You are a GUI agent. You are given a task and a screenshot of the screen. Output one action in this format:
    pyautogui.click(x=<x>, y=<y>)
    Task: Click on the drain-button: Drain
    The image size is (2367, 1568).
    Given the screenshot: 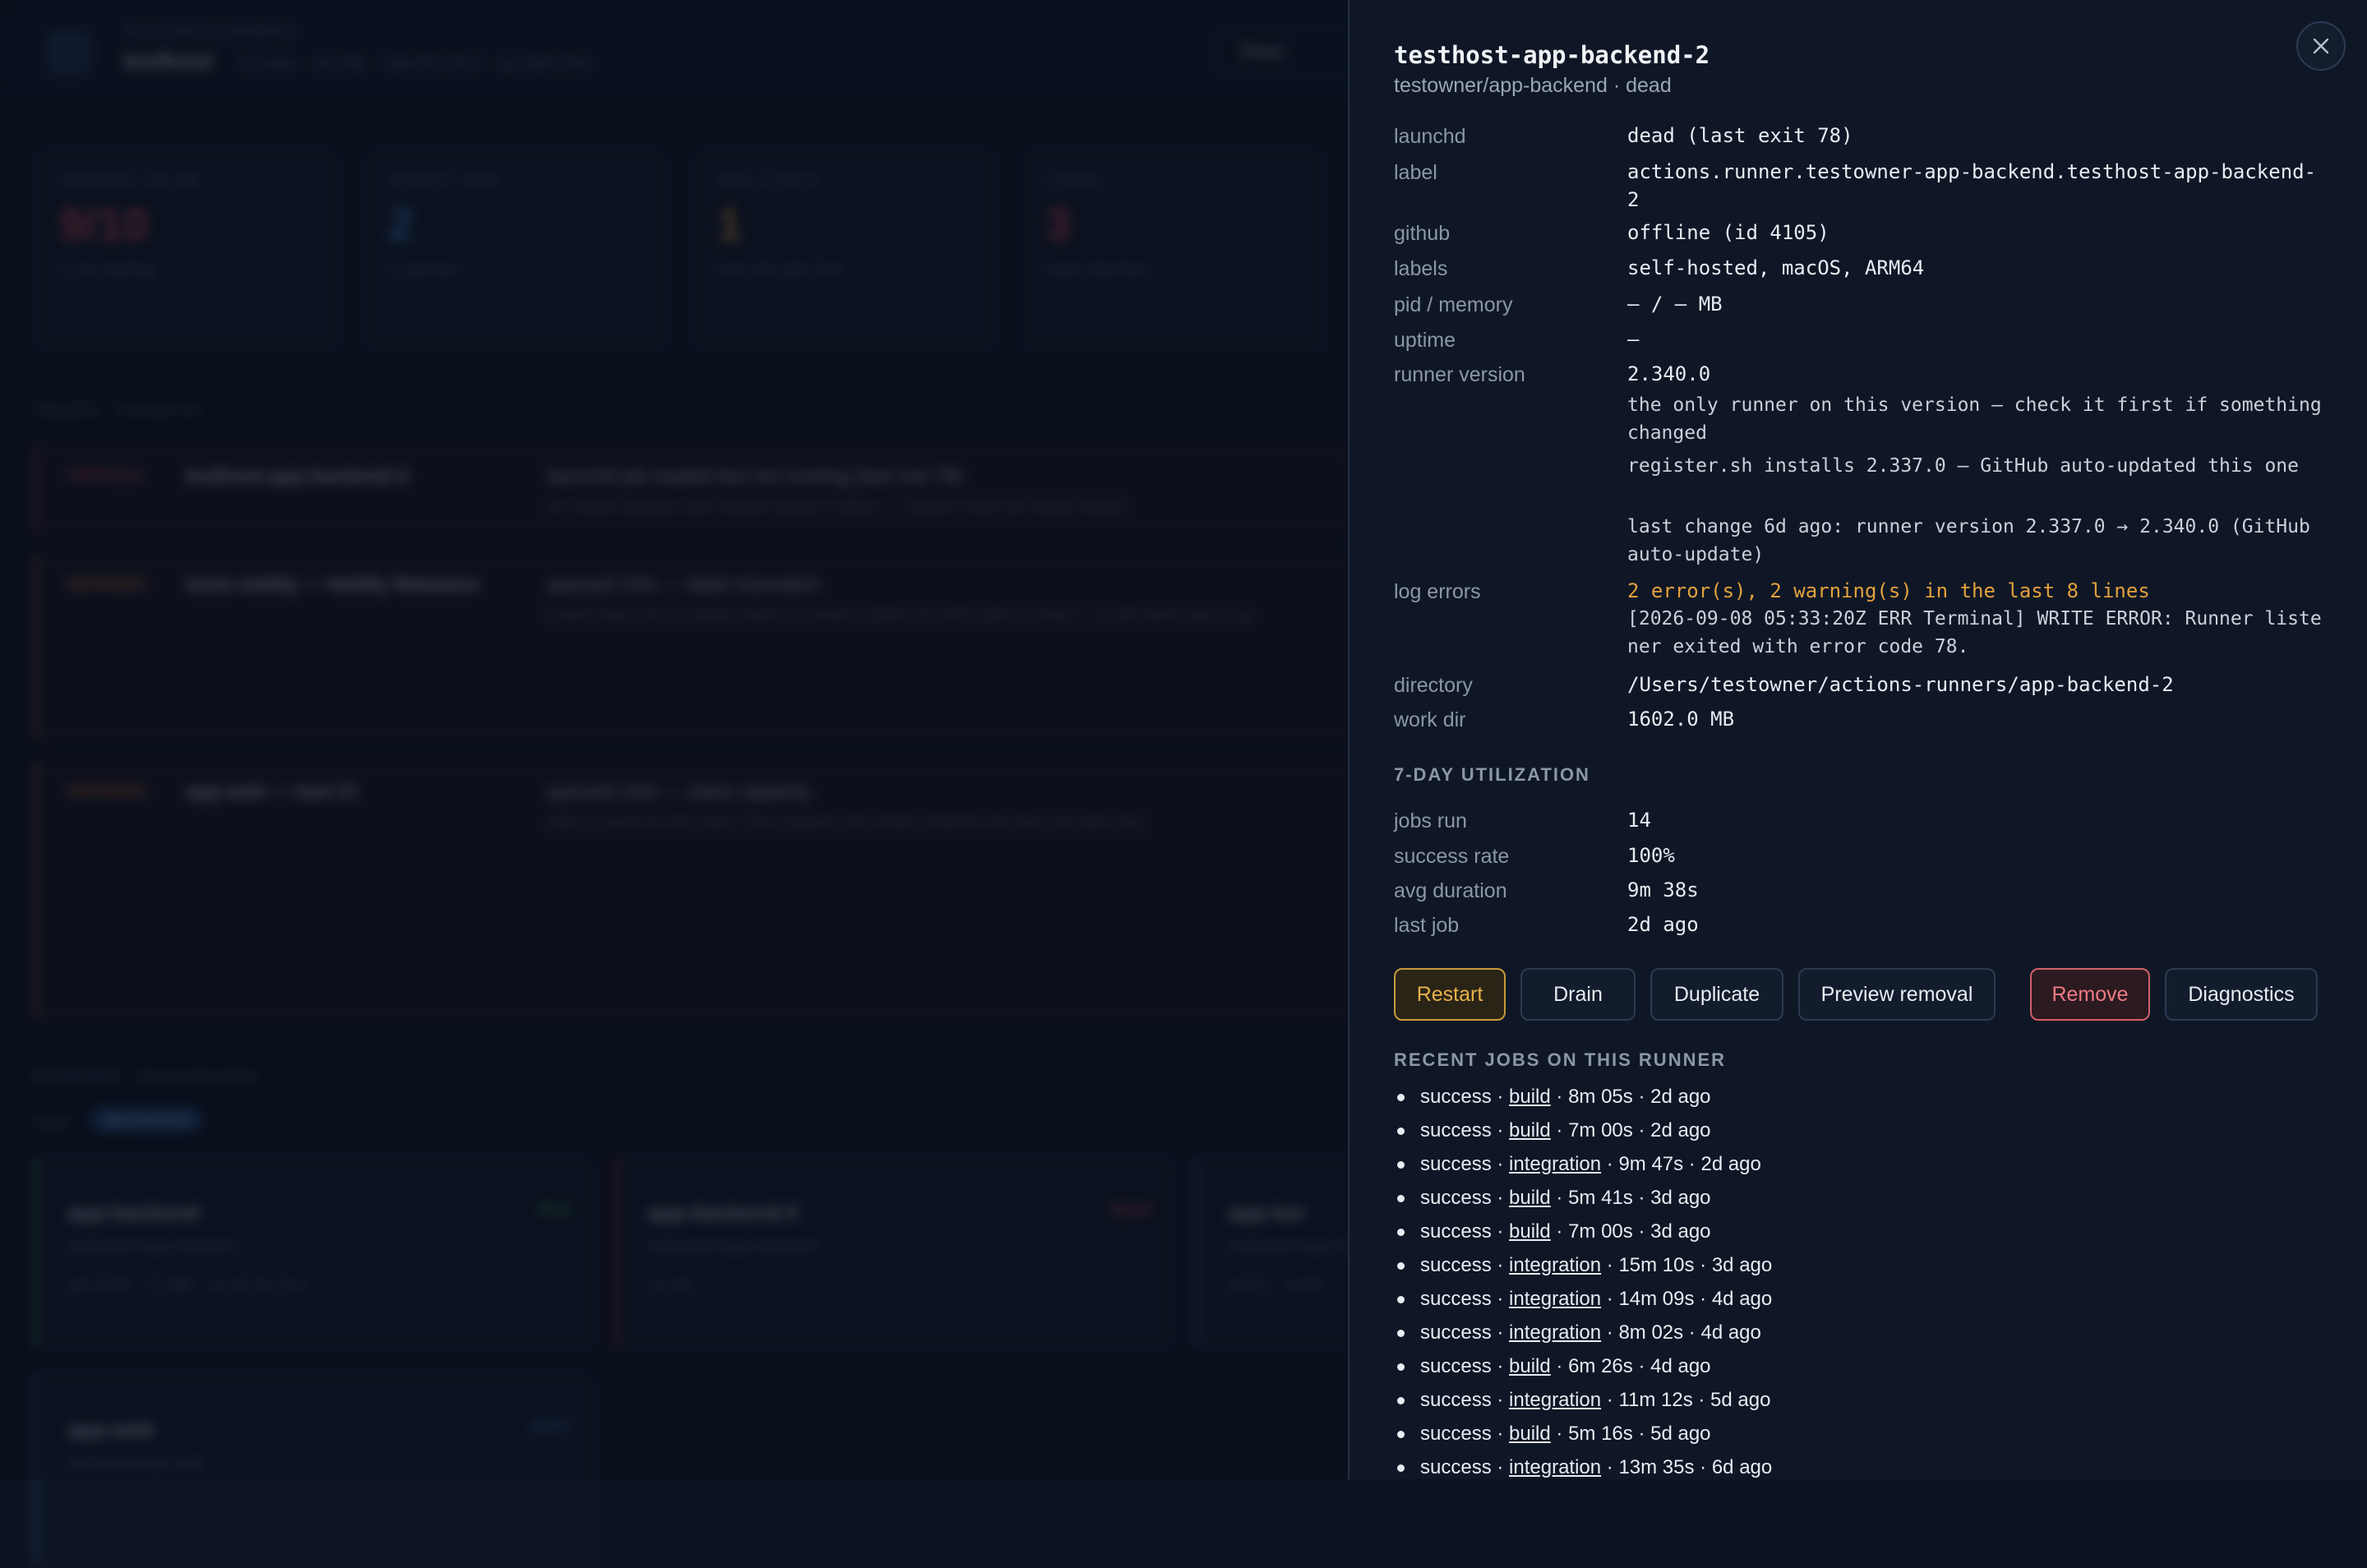 What is the action you would take?
    pyautogui.click(x=1578, y=994)
    